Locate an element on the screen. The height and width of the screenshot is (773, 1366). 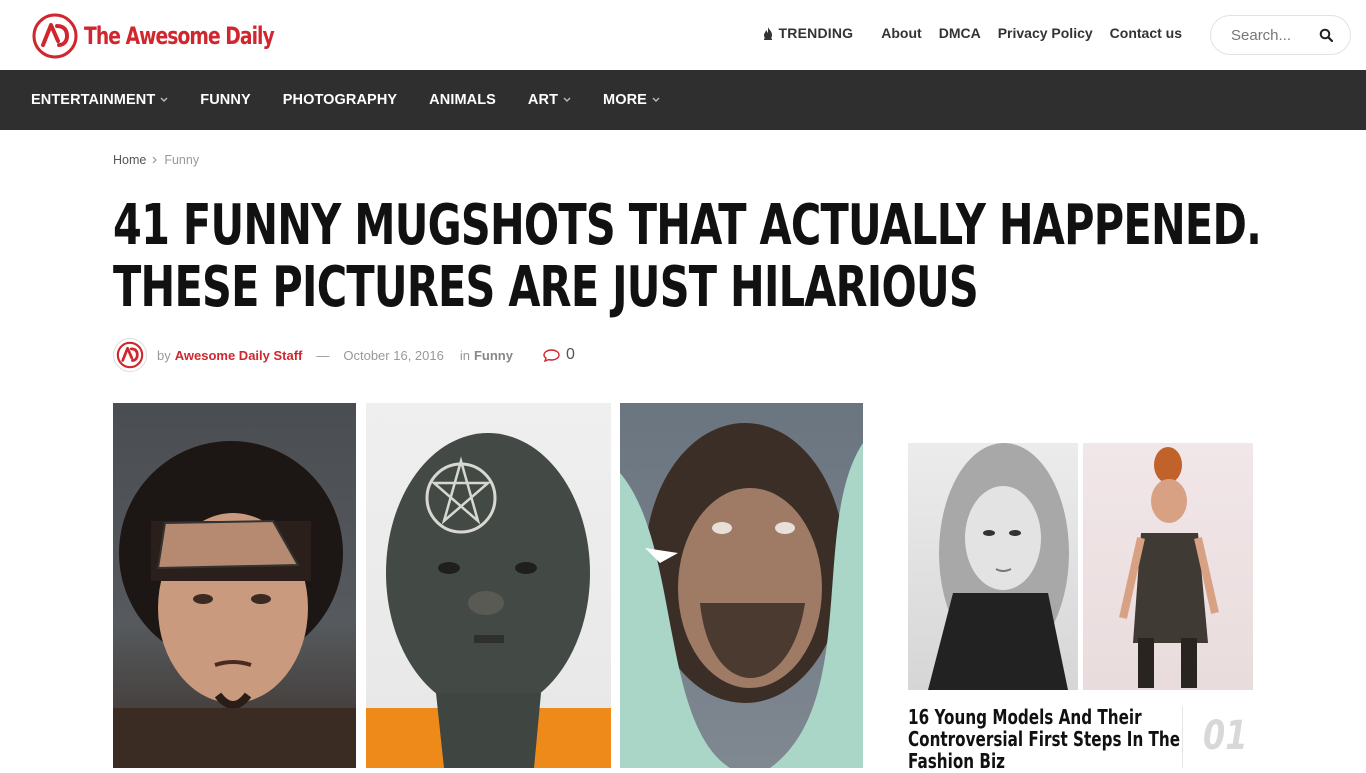
comment-icon is located at coordinates (551, 355).